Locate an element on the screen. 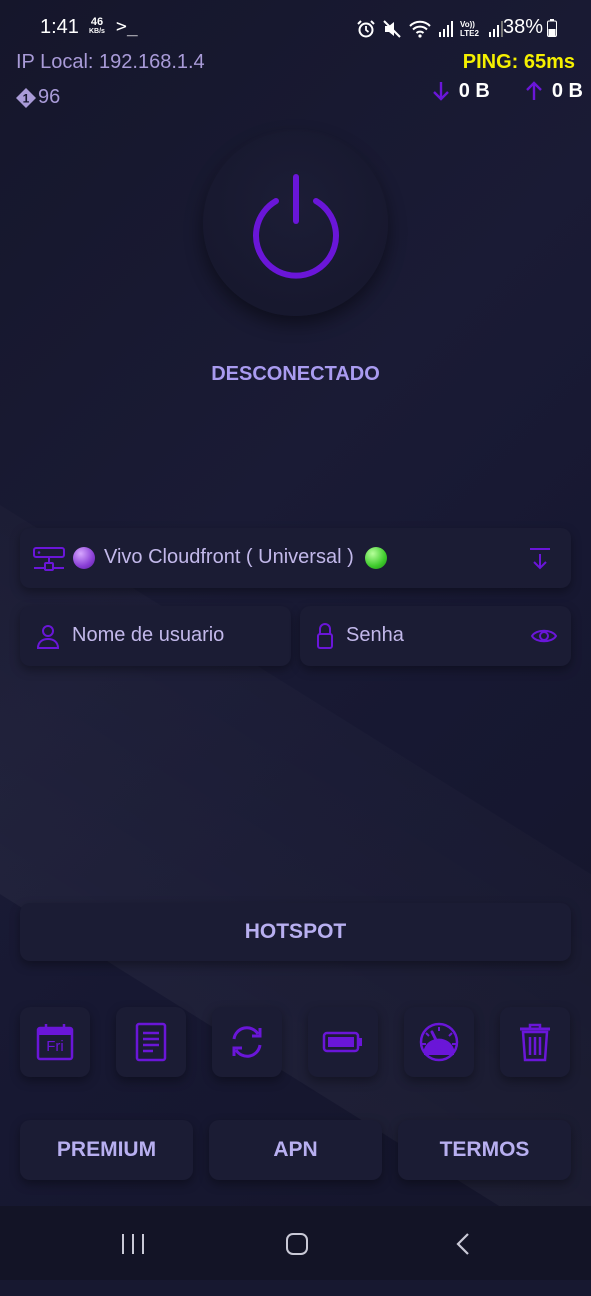  server-dot-green is located at coordinates (376, 558).